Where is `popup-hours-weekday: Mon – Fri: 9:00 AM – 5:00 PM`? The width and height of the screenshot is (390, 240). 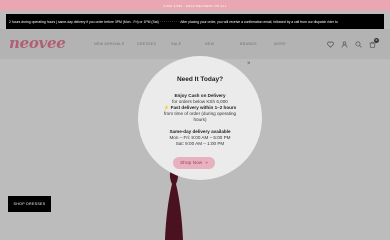 popup-hours-weekday: Mon – Fri: 9:00 AM – 5:00 PM is located at coordinates (200, 137).